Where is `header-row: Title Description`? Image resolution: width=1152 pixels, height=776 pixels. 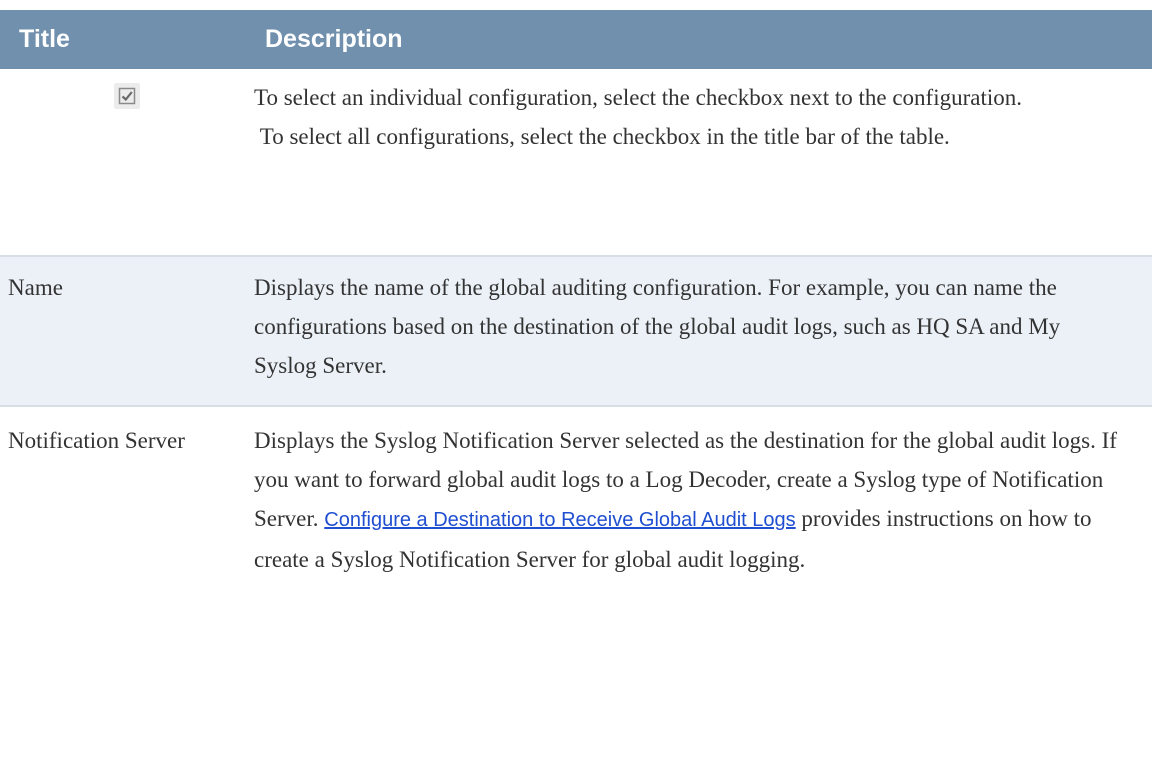 header-row: Title Description is located at coordinates (576, 39).